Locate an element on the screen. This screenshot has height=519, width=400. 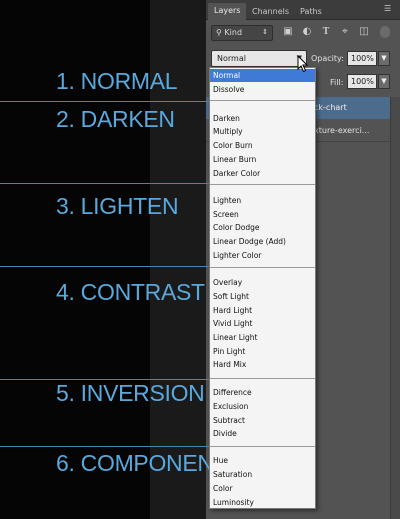
layer-filter-row: ⚲ Kind ⇕ ▣ ◐ T ⌖ ◫ is located at coordinates (303, 33).